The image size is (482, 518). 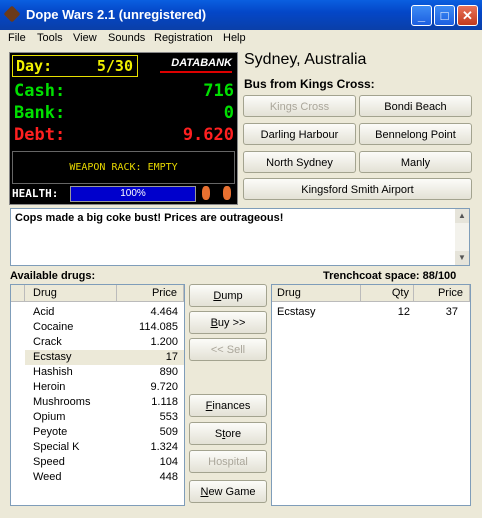 What do you see at coordinates (52, 357) in the screenshot?
I see `drug-name: Ecstasy` at bounding box center [52, 357].